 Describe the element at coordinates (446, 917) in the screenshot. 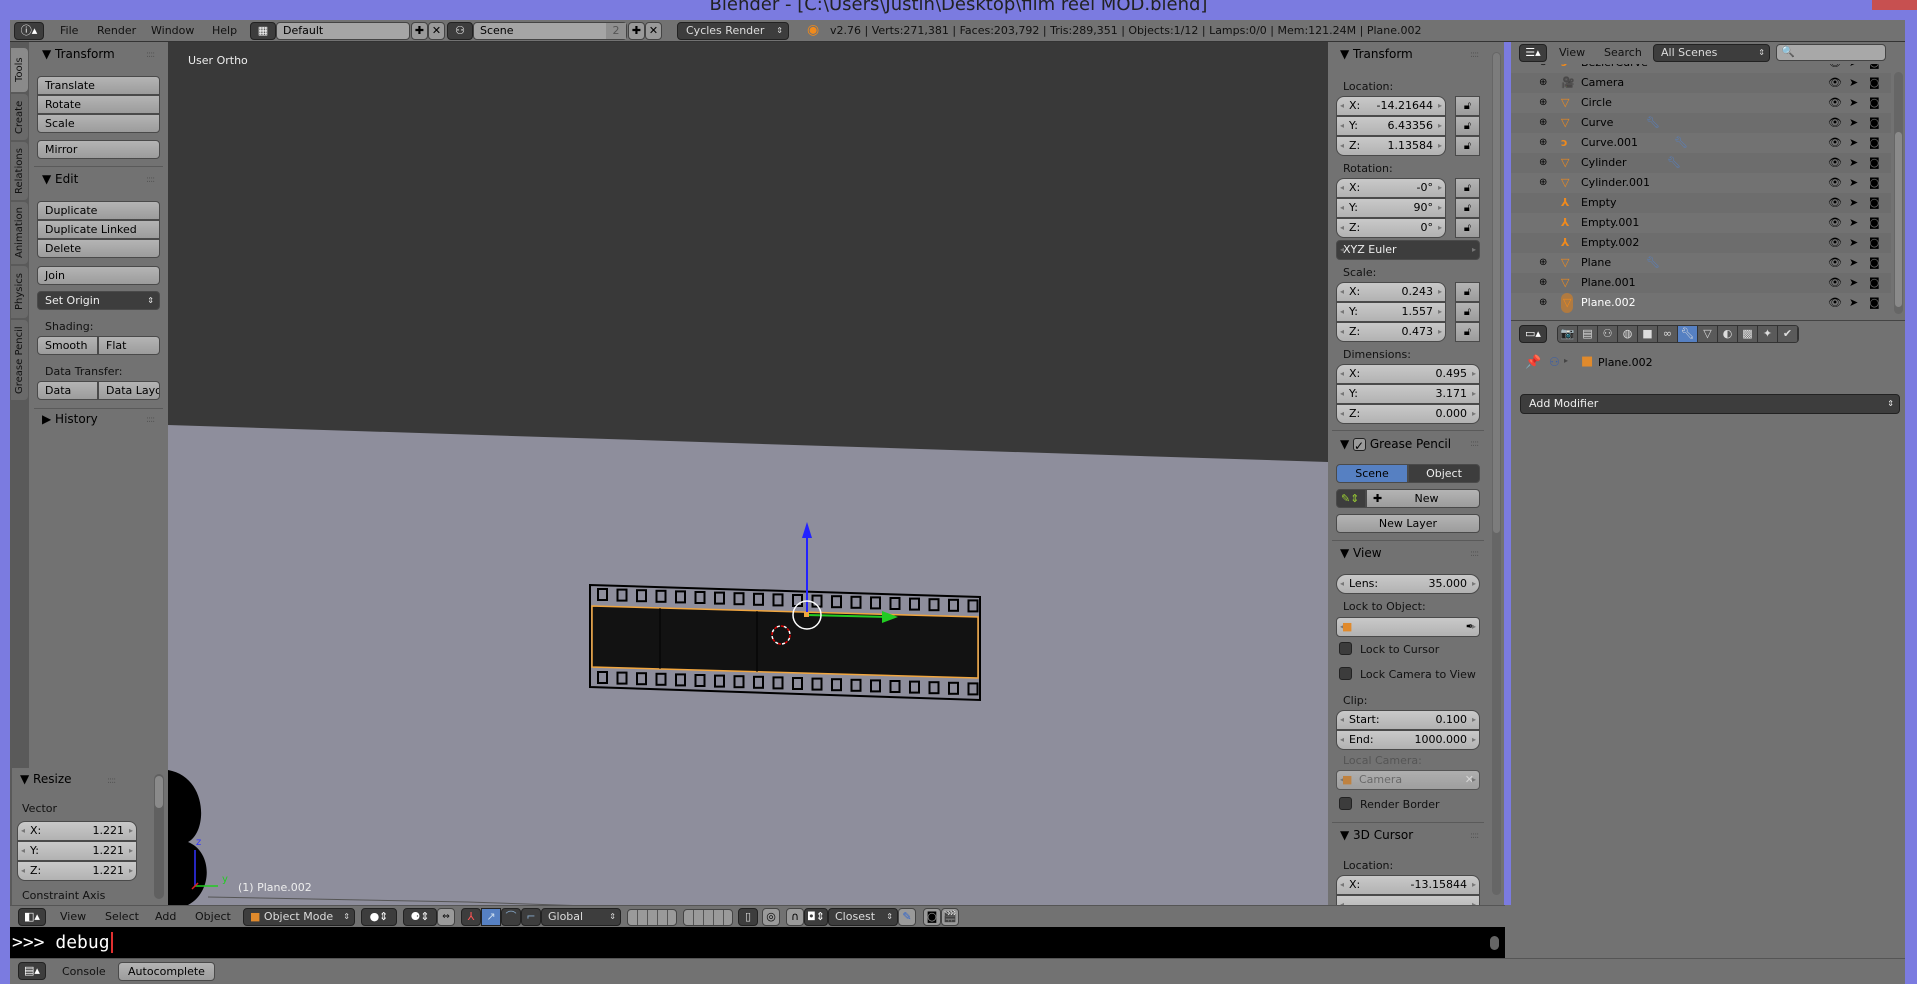

I see `manipulate-center-points-icon: ⇔` at that location.